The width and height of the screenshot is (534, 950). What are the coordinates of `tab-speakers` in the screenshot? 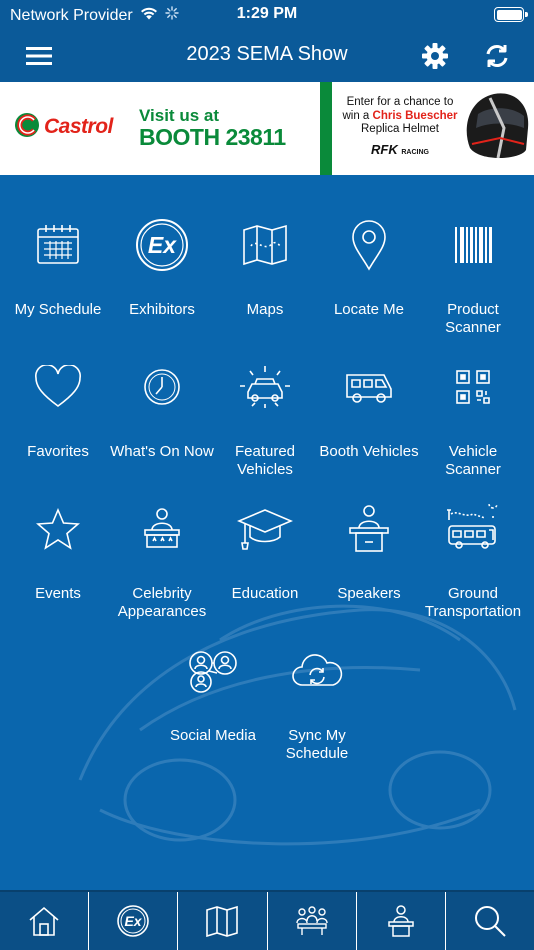 It's located at (401, 921).